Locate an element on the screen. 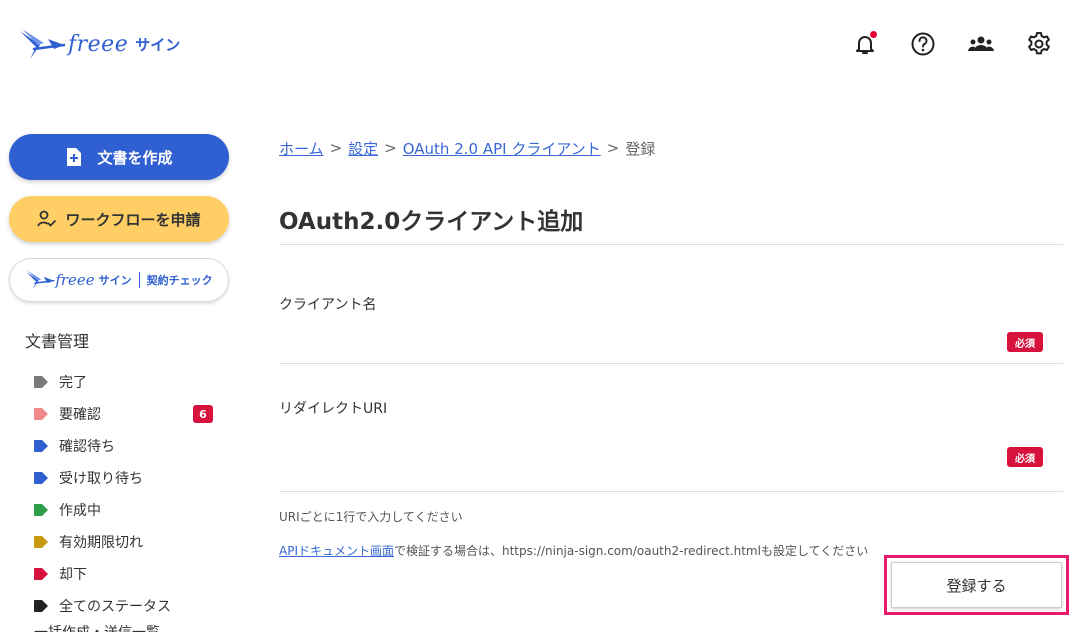 The image size is (1077, 632). breadcrumb-current: 登録 is located at coordinates (640, 148).